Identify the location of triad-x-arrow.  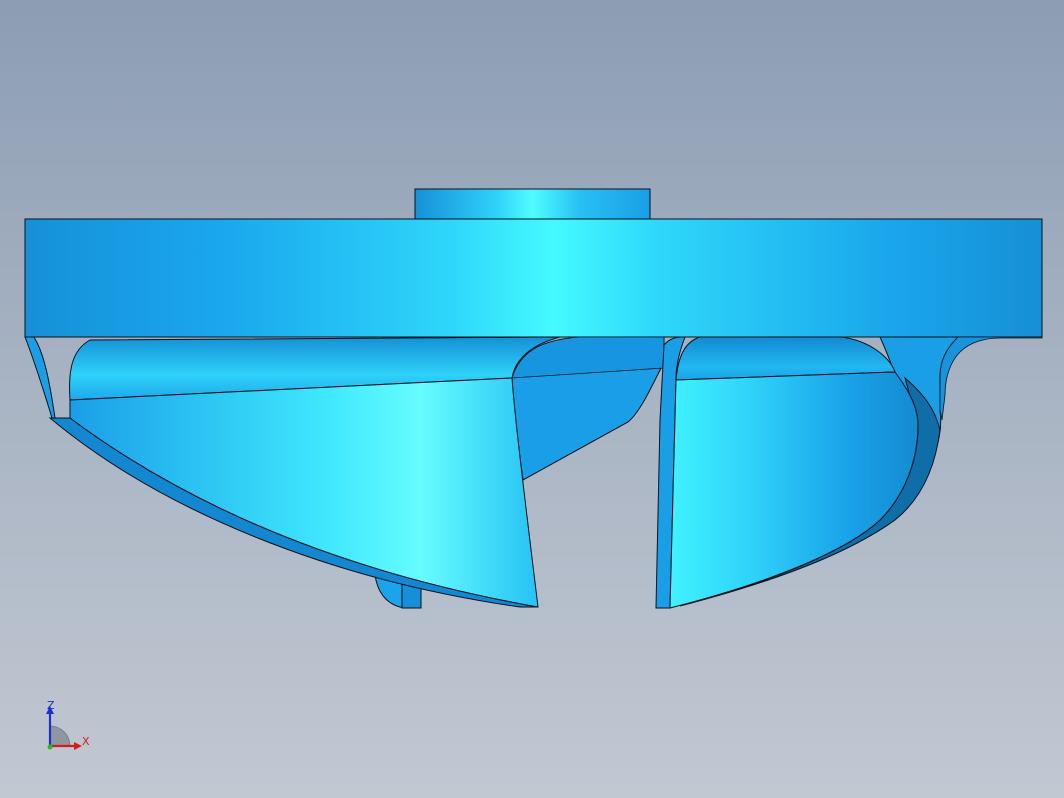
(78, 746).